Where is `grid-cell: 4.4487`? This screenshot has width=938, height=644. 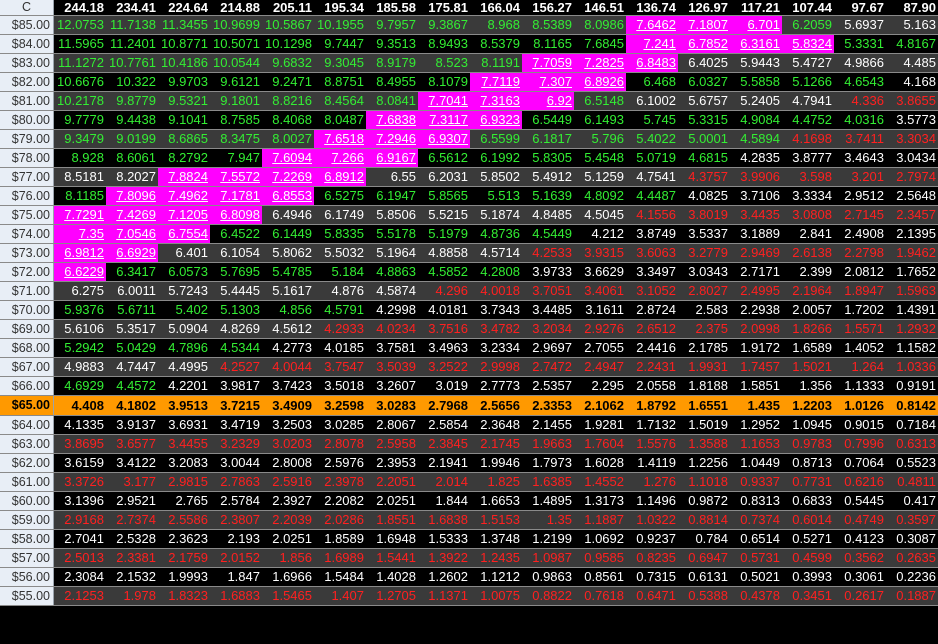
grid-cell: 4.4487 is located at coordinates (652, 196).